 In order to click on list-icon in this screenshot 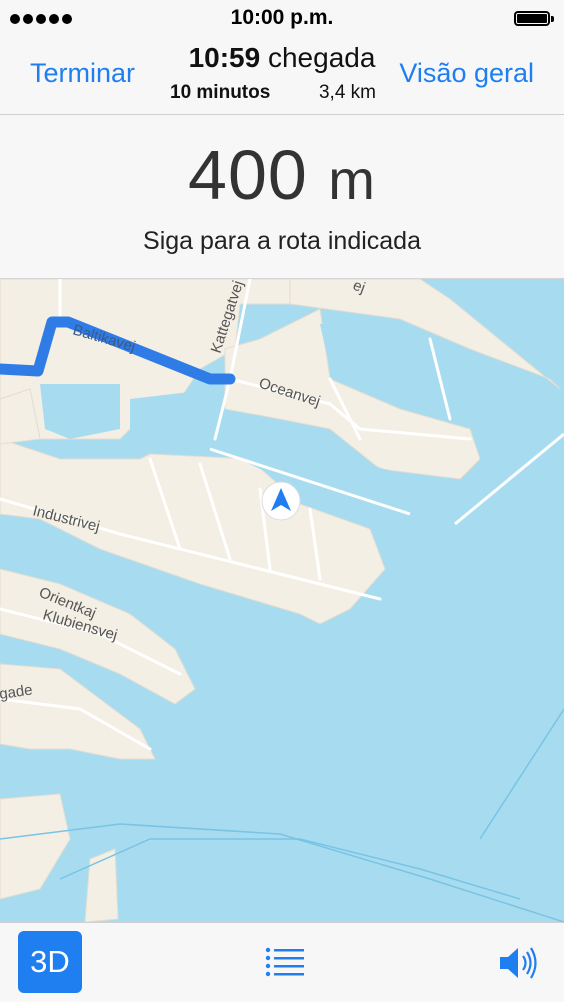, I will do `click(286, 962)`.